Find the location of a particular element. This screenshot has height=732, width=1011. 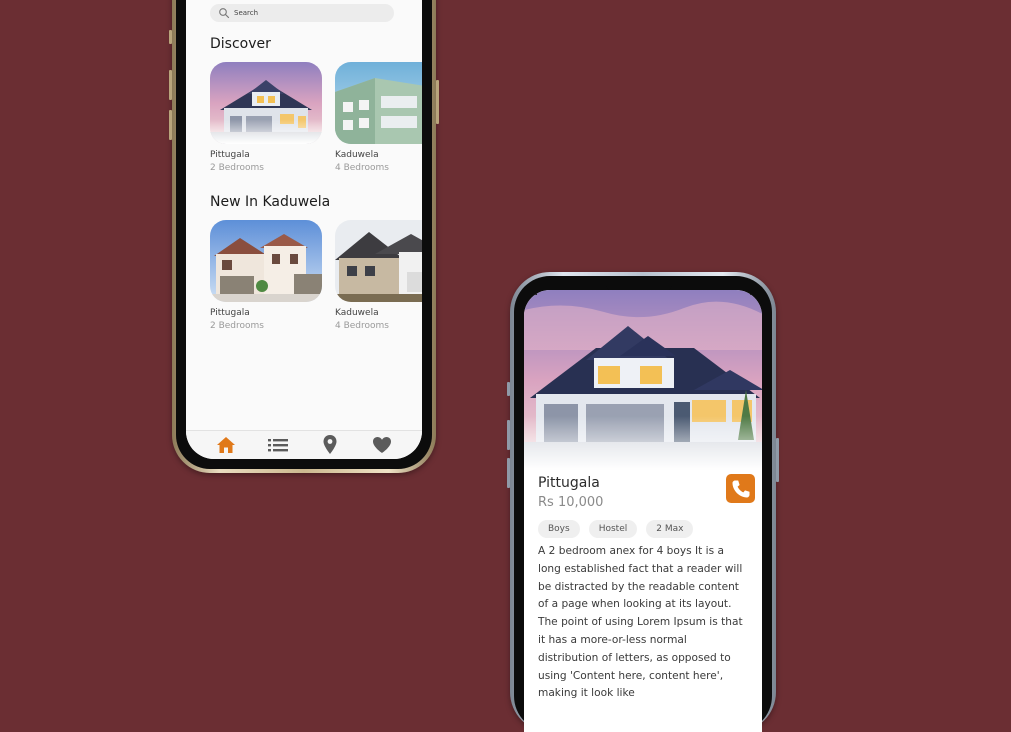

list-icon is located at coordinates (278, 445).